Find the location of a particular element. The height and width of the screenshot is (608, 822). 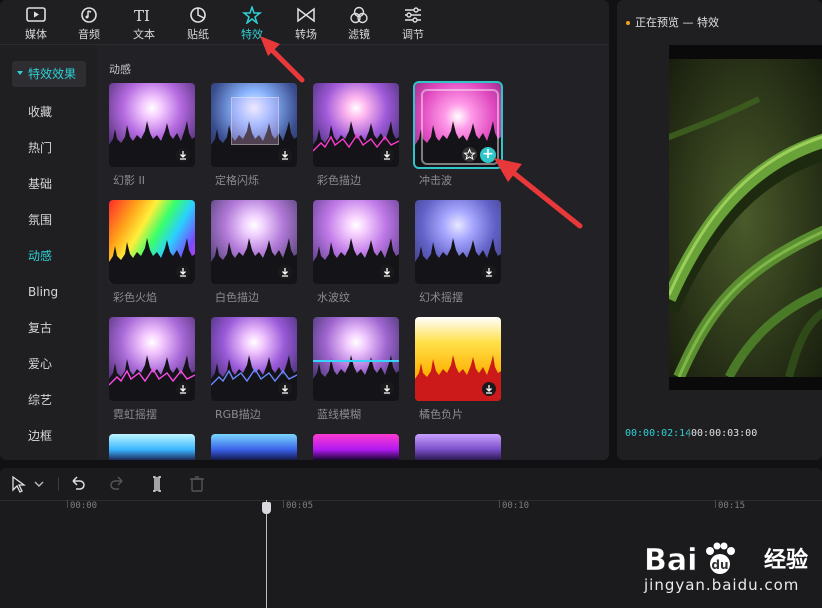

sidebar-item-border: 边框 is located at coordinates (49, 436).